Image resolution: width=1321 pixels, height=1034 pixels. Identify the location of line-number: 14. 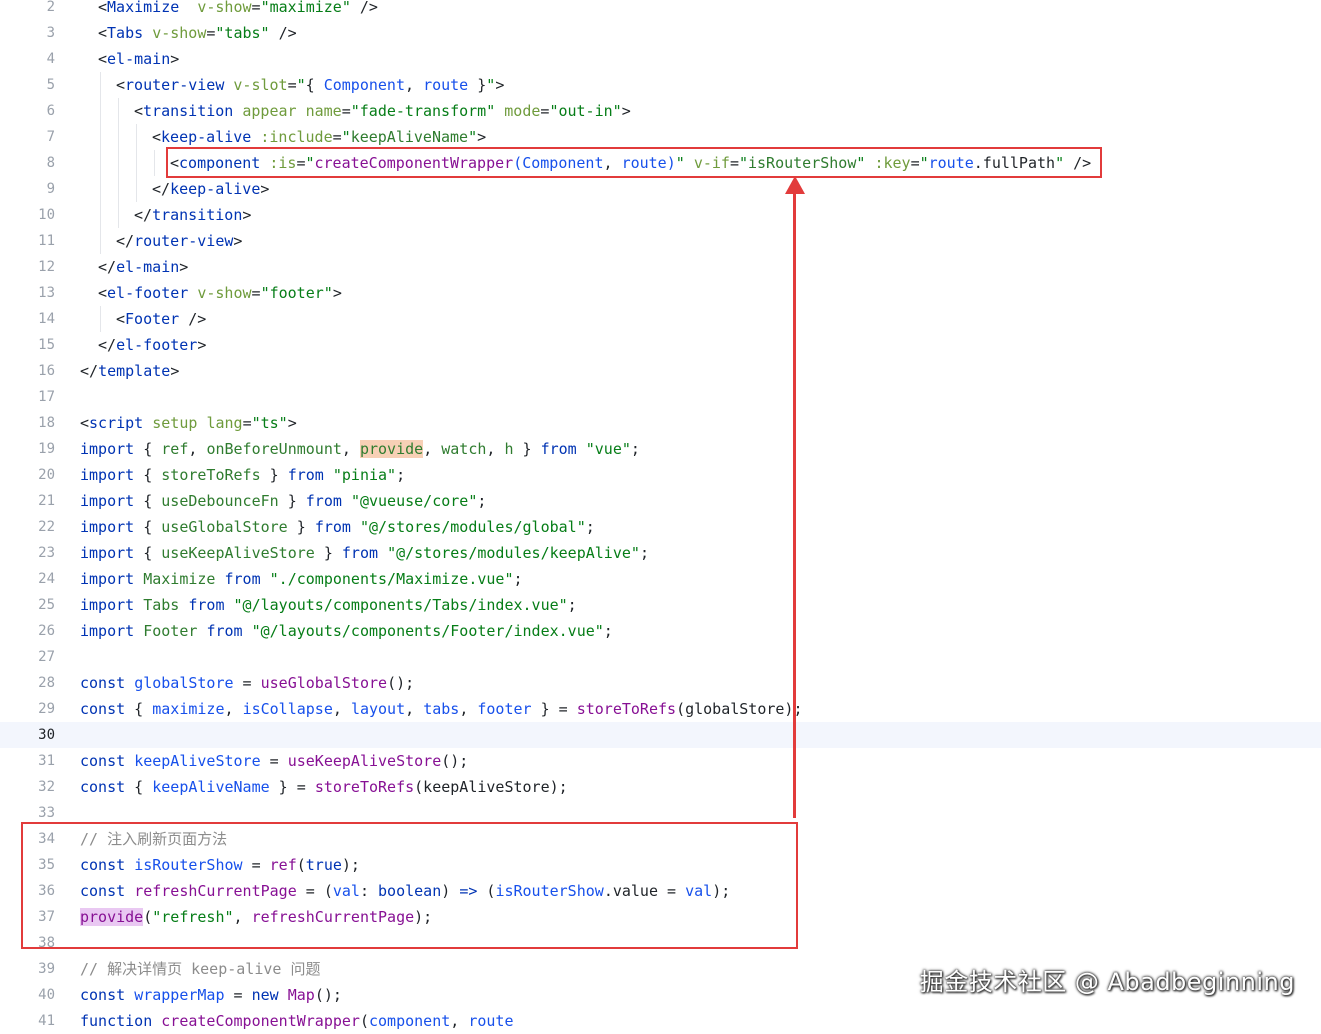
(46, 319).